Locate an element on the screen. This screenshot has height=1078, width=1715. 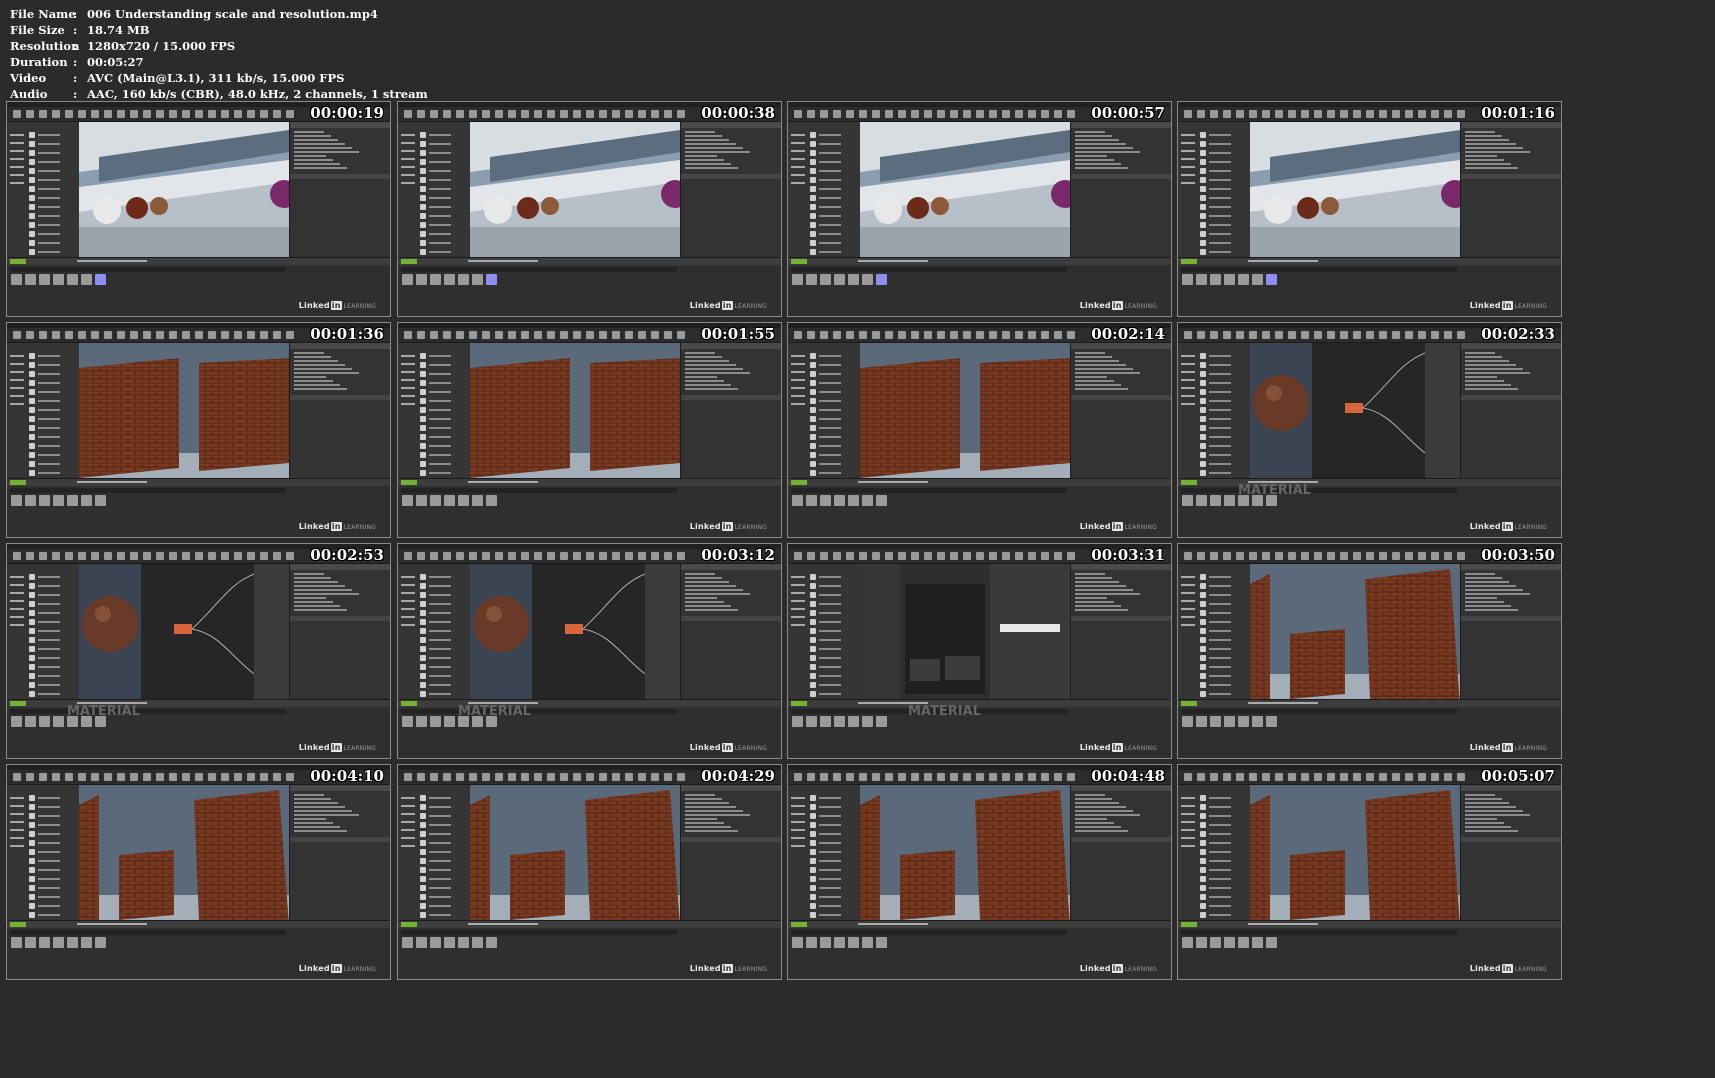
content-toolbar is located at coordinates (589, 261).